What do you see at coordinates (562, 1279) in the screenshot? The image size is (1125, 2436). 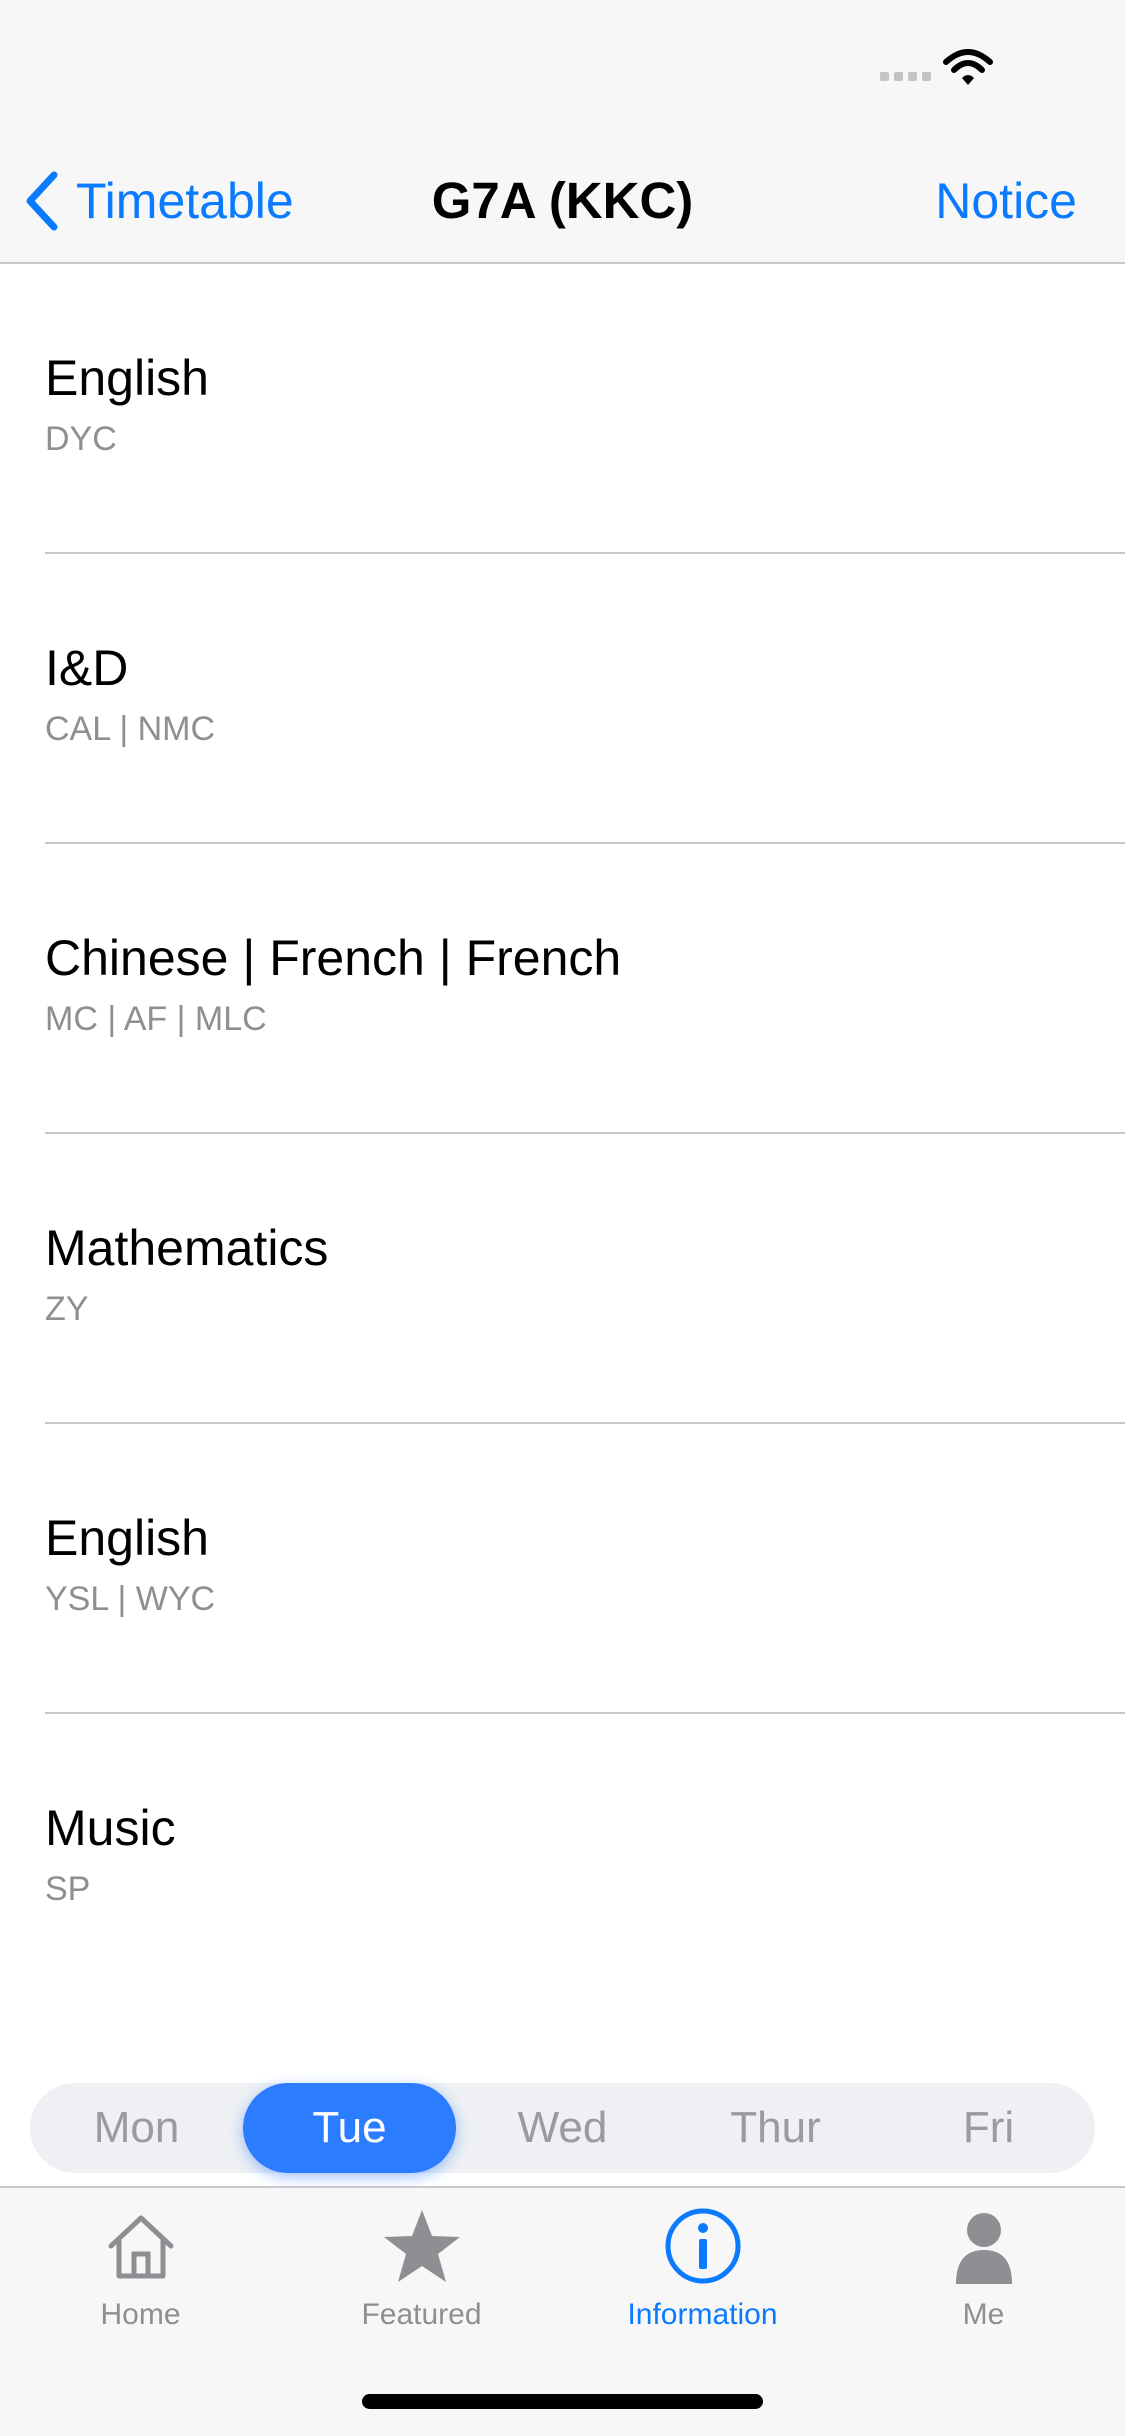 I see `lesson-row: Mathematics ZY` at bounding box center [562, 1279].